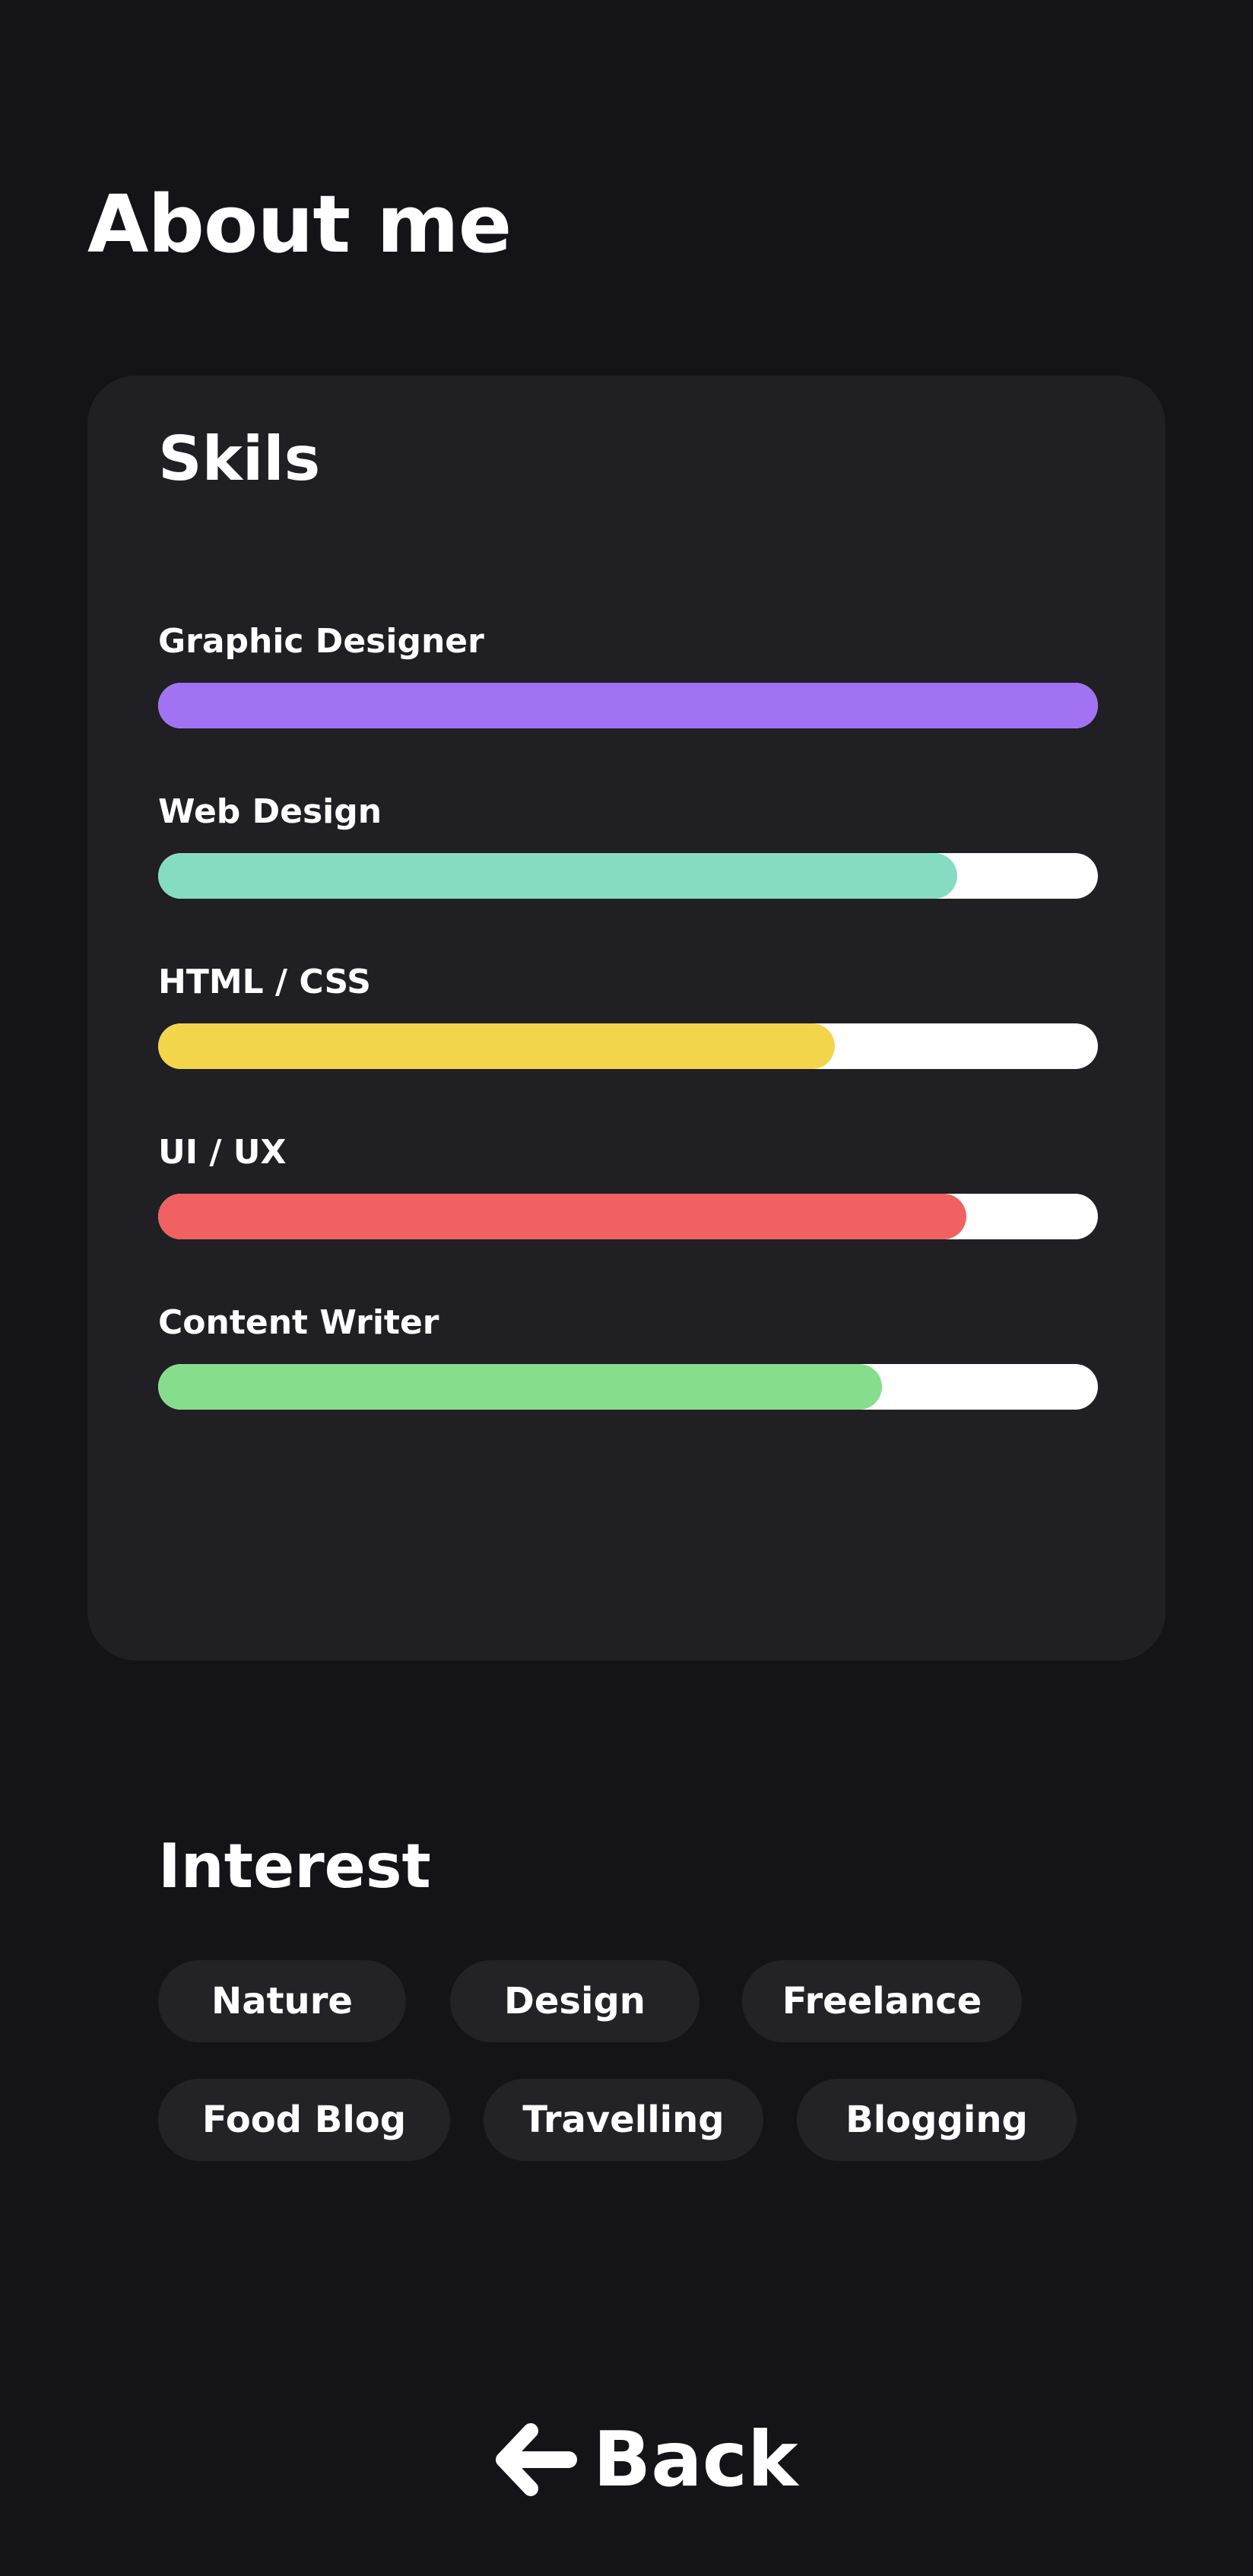  What do you see at coordinates (222, 1153) in the screenshot?
I see `skill-label: UI / UX` at bounding box center [222, 1153].